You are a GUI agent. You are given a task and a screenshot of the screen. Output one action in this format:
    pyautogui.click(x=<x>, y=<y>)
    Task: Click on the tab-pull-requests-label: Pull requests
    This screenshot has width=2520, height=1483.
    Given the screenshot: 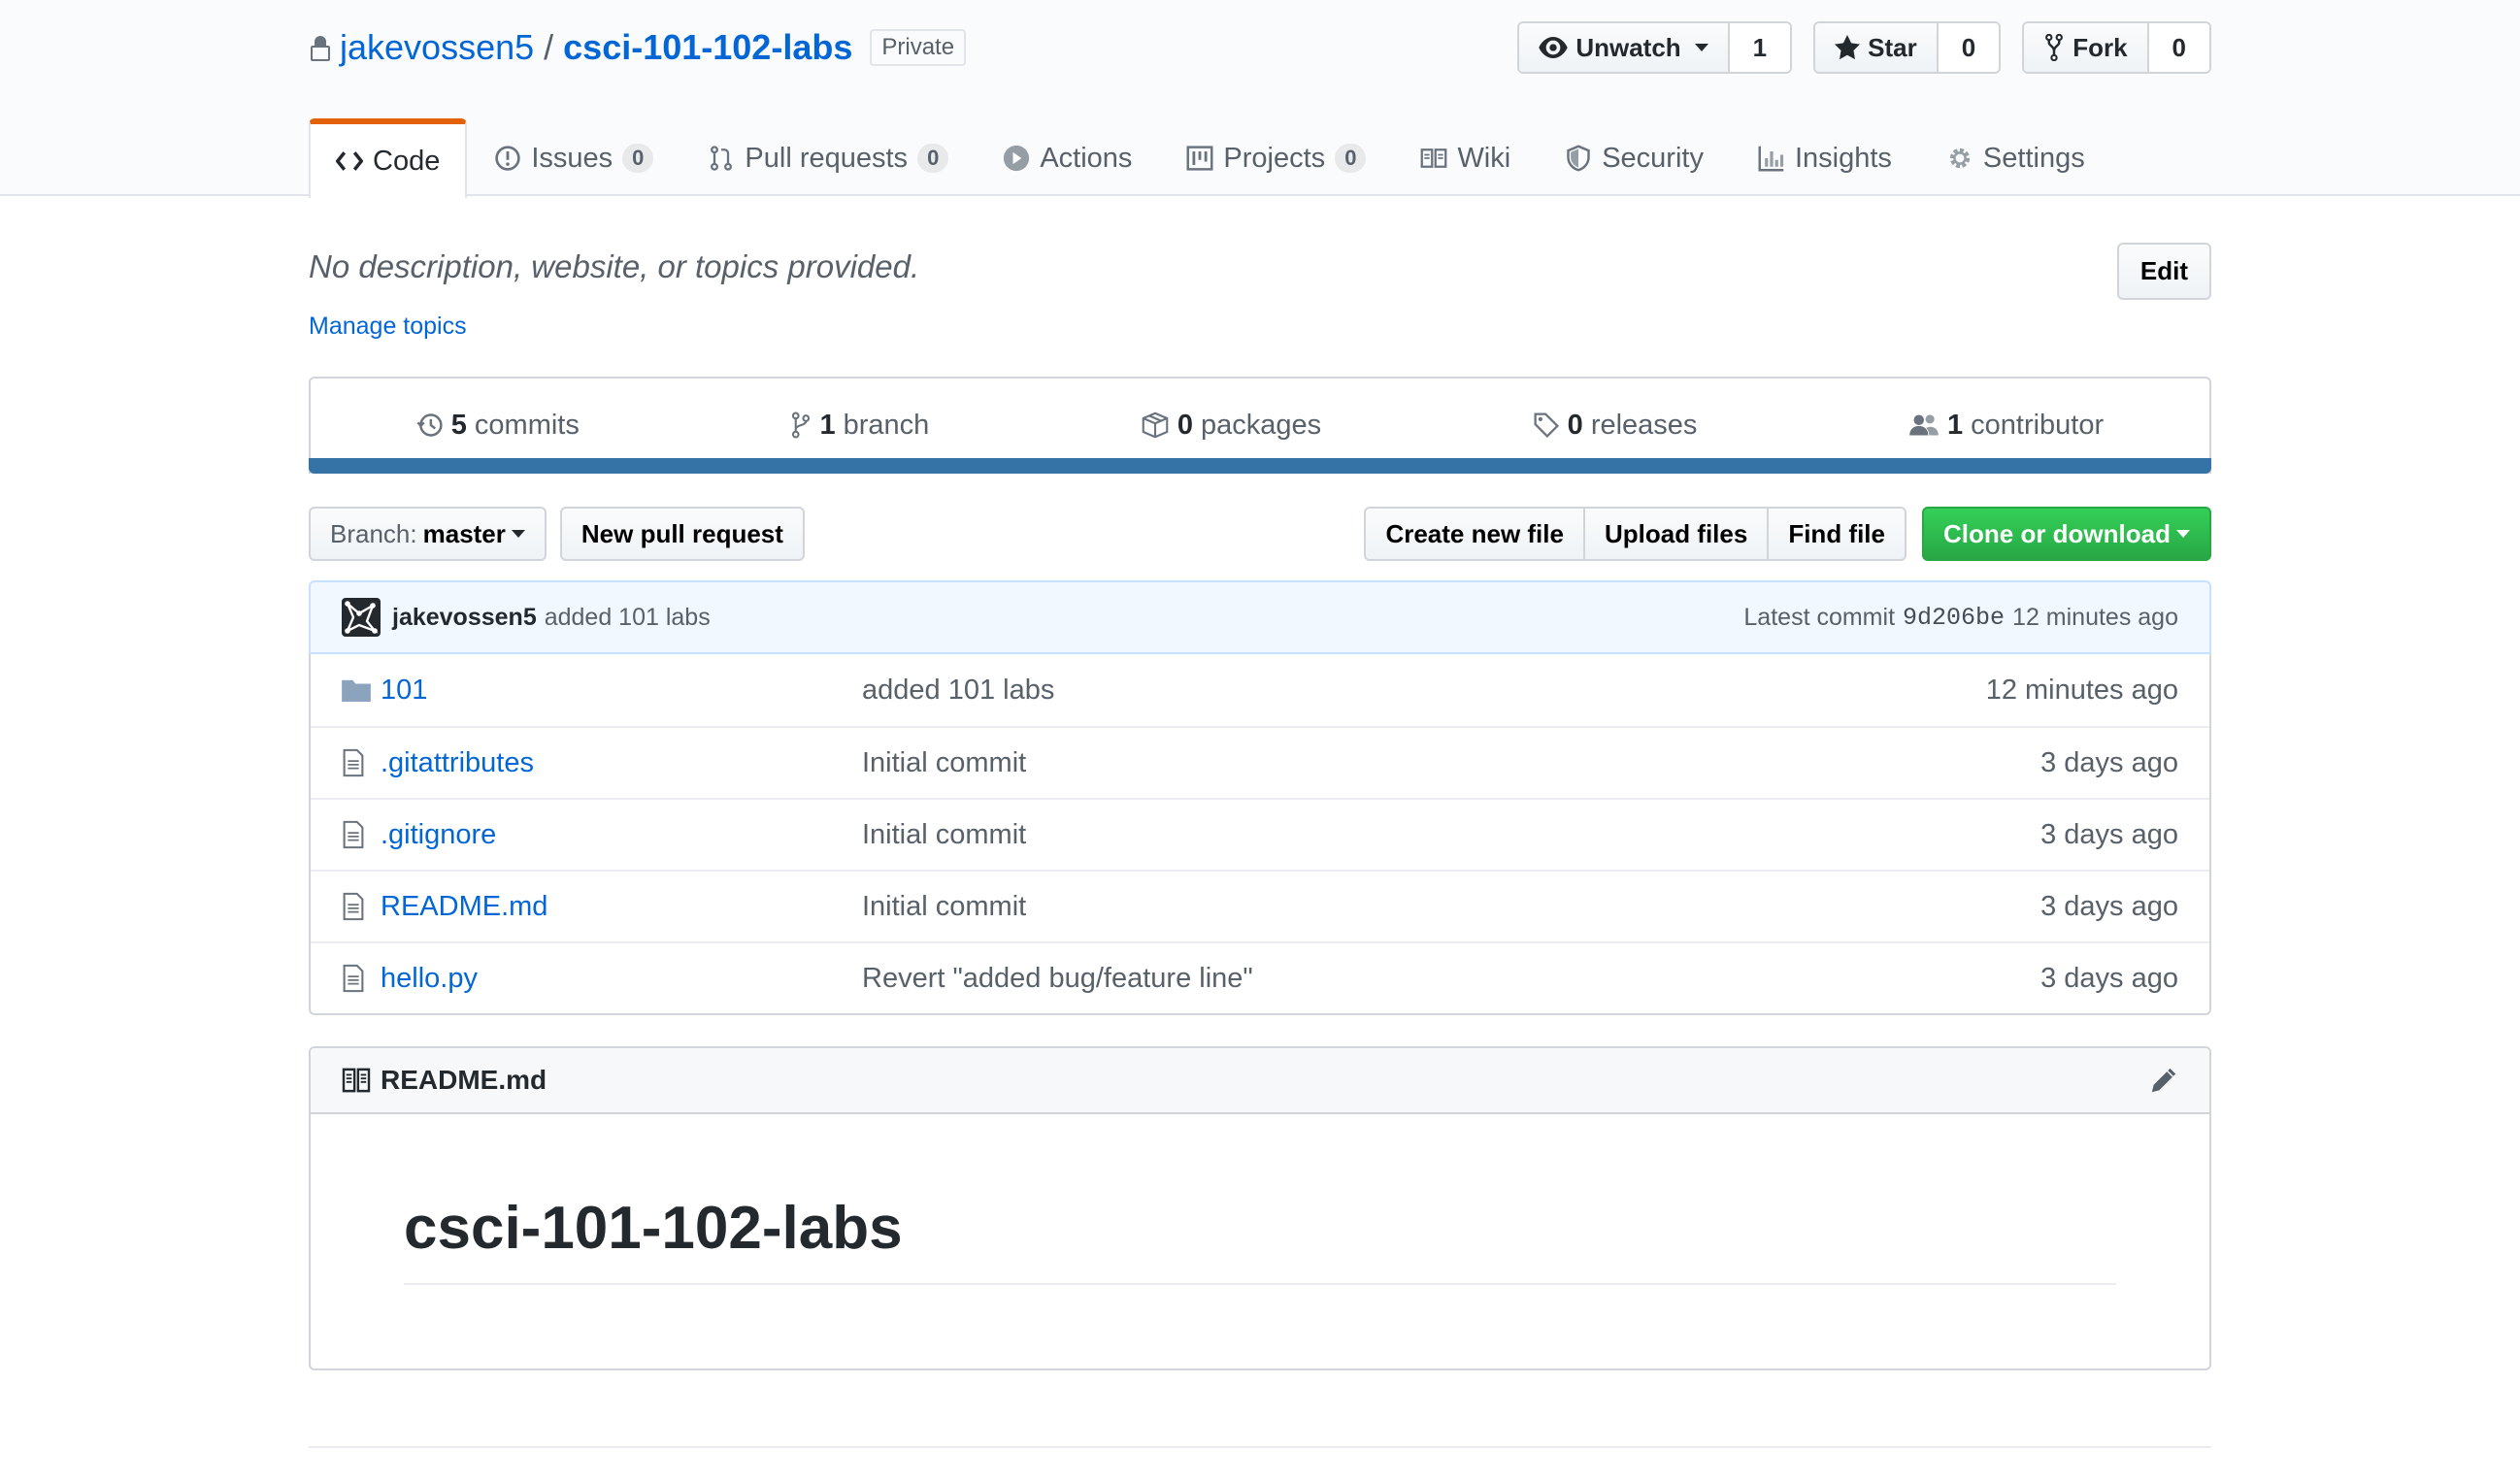 What is the action you would take?
    pyautogui.click(x=827, y=158)
    